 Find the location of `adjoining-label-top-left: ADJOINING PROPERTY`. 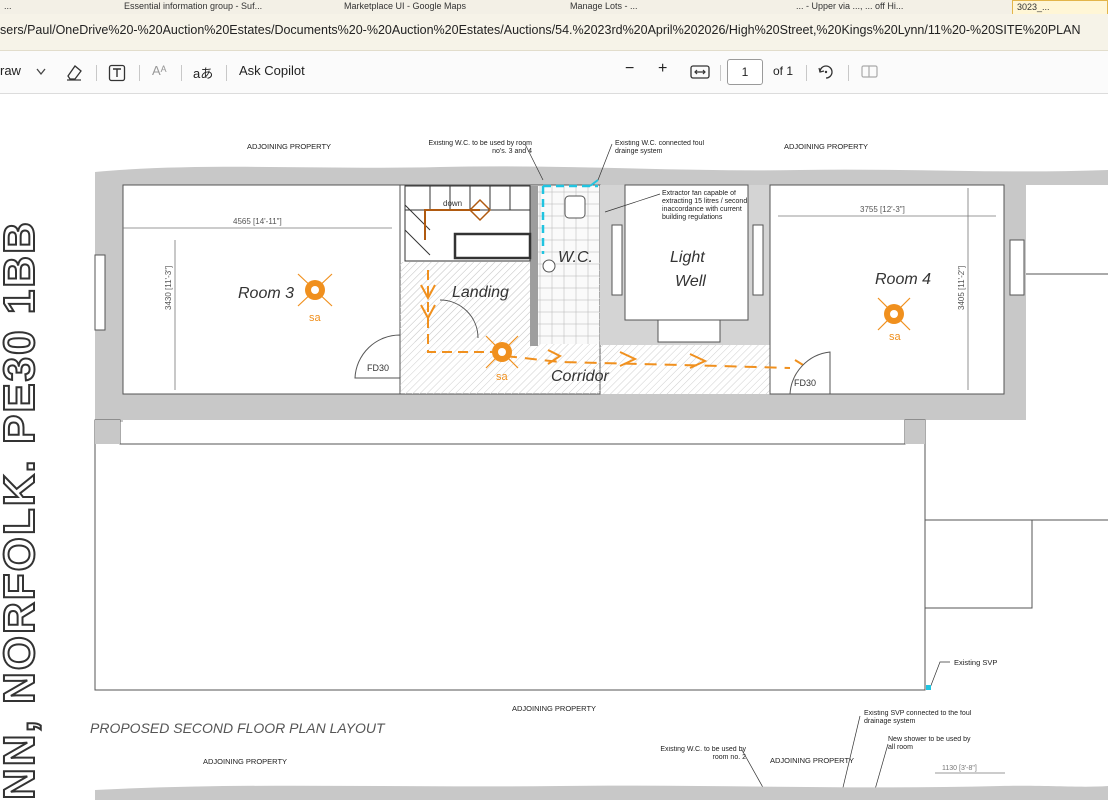

adjoining-label-top-left: ADJOINING PROPERTY is located at coordinates (289, 146).